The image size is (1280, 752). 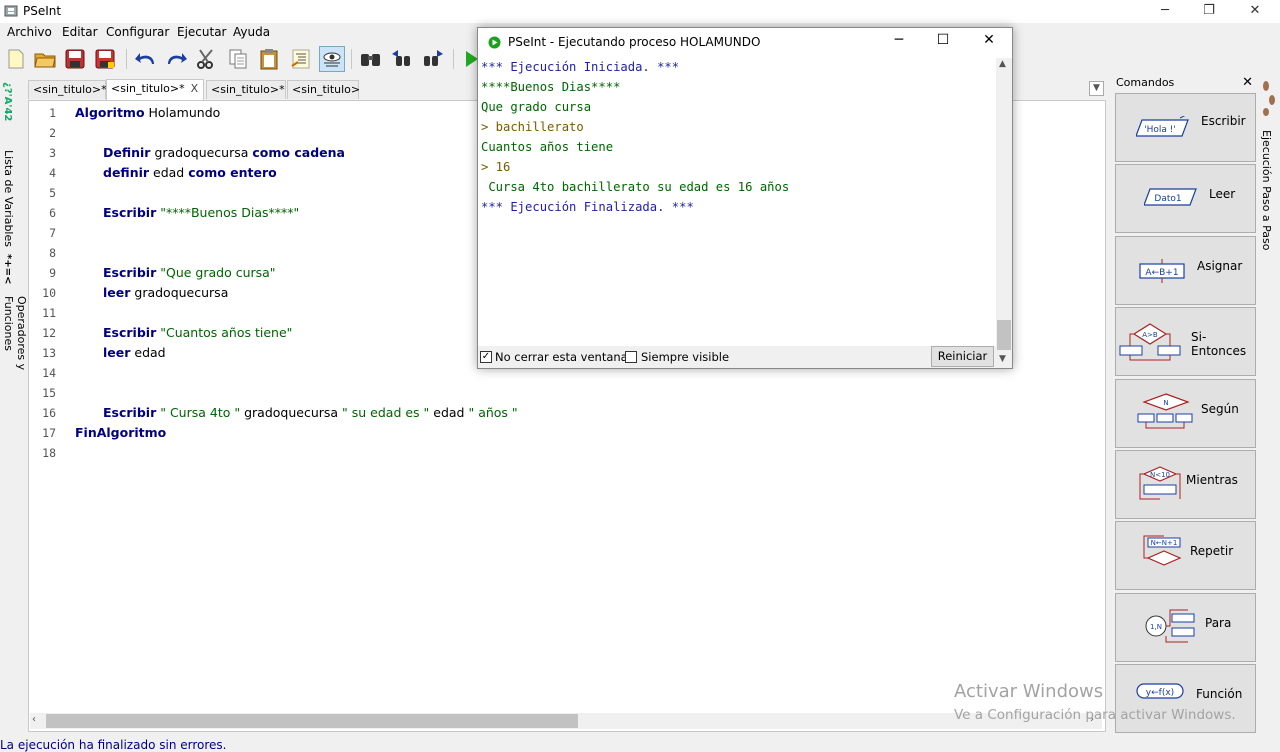 What do you see at coordinates (685, 357) in the screenshot?
I see `siempre-visible-label: Siempre visible` at bounding box center [685, 357].